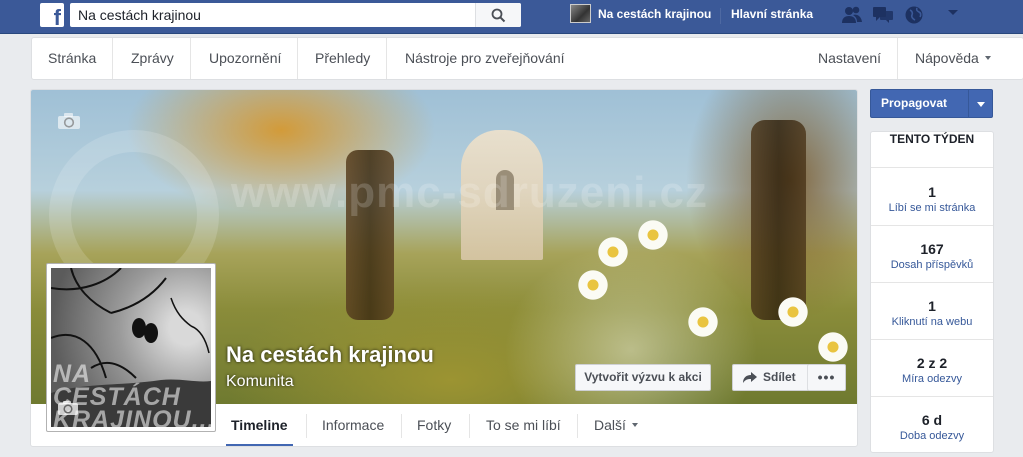 The image size is (1023, 457). What do you see at coordinates (932, 363) in the screenshot?
I see `stat-value: 2 z 2` at bounding box center [932, 363].